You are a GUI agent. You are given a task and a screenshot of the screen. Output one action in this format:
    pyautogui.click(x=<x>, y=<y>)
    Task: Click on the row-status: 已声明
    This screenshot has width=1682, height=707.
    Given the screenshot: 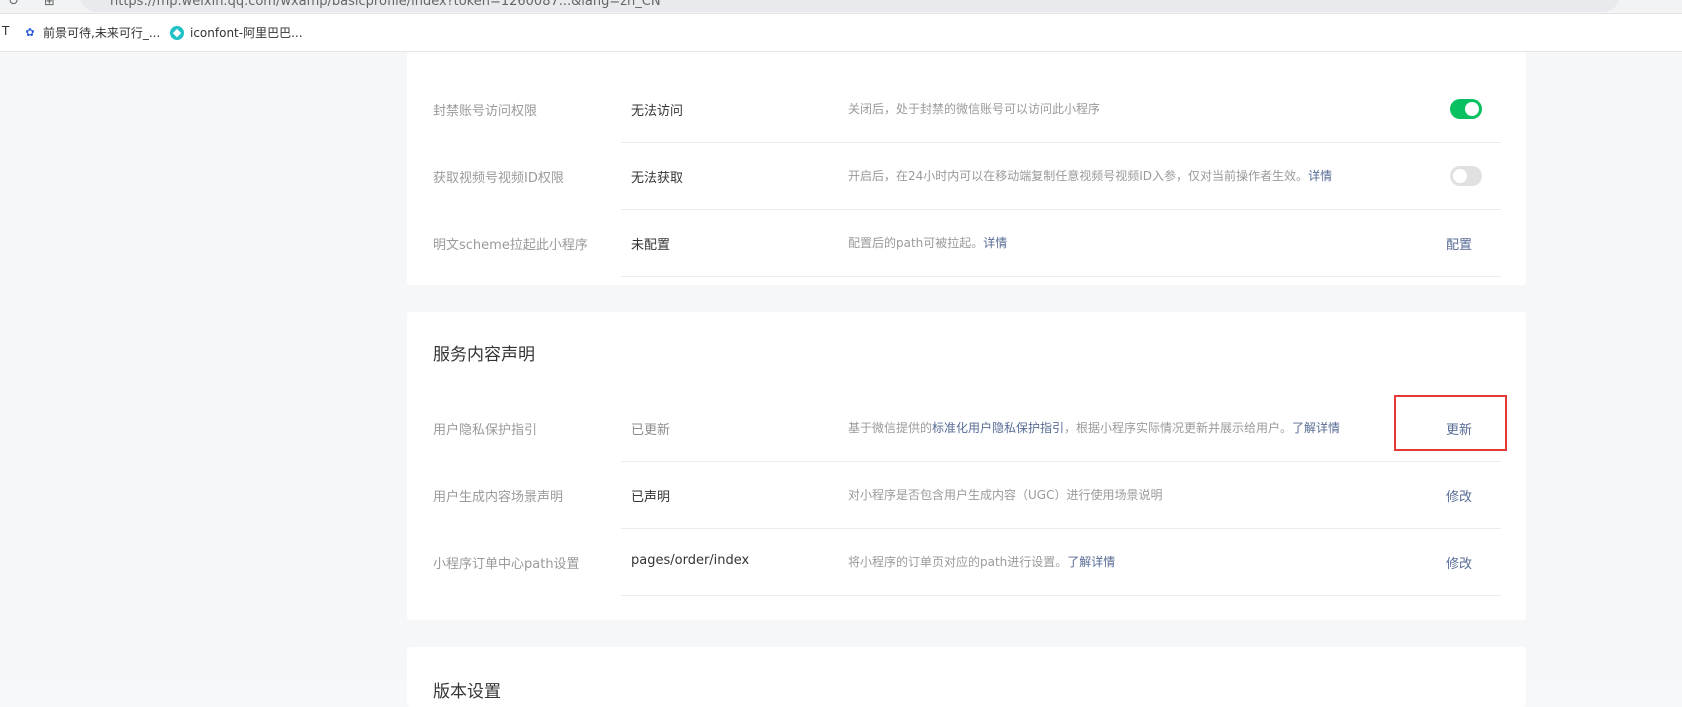 What is the action you would take?
    pyautogui.click(x=651, y=497)
    